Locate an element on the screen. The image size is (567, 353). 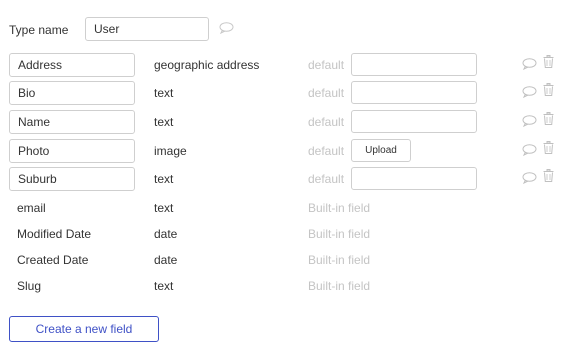
builtin-row-modified-date: Modified Date date Built-in field is located at coordinates (283, 235).